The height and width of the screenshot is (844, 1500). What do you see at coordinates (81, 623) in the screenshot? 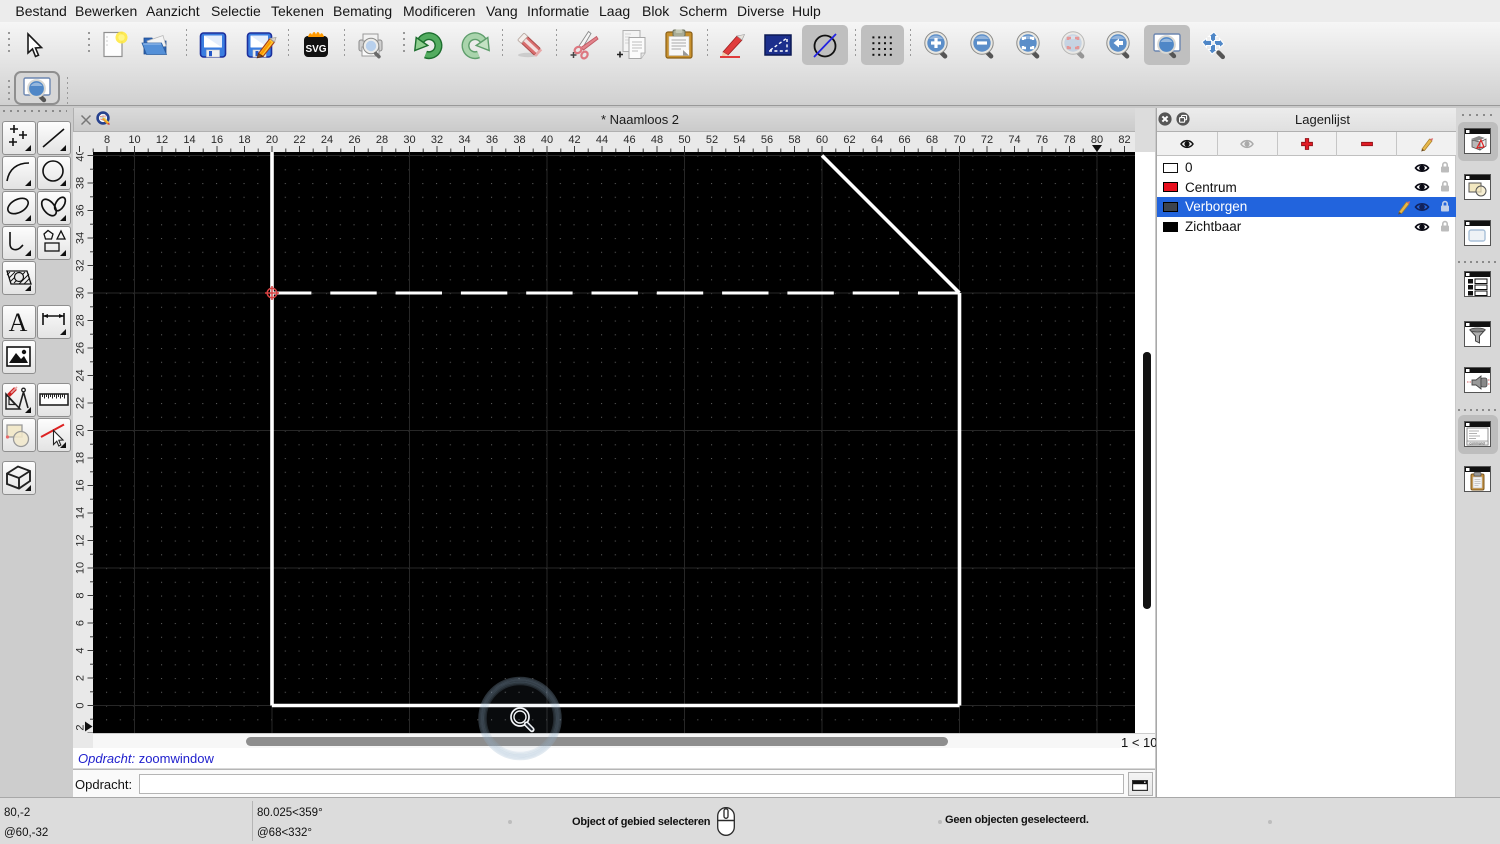
I see `svg-text: 6` at bounding box center [81, 623].